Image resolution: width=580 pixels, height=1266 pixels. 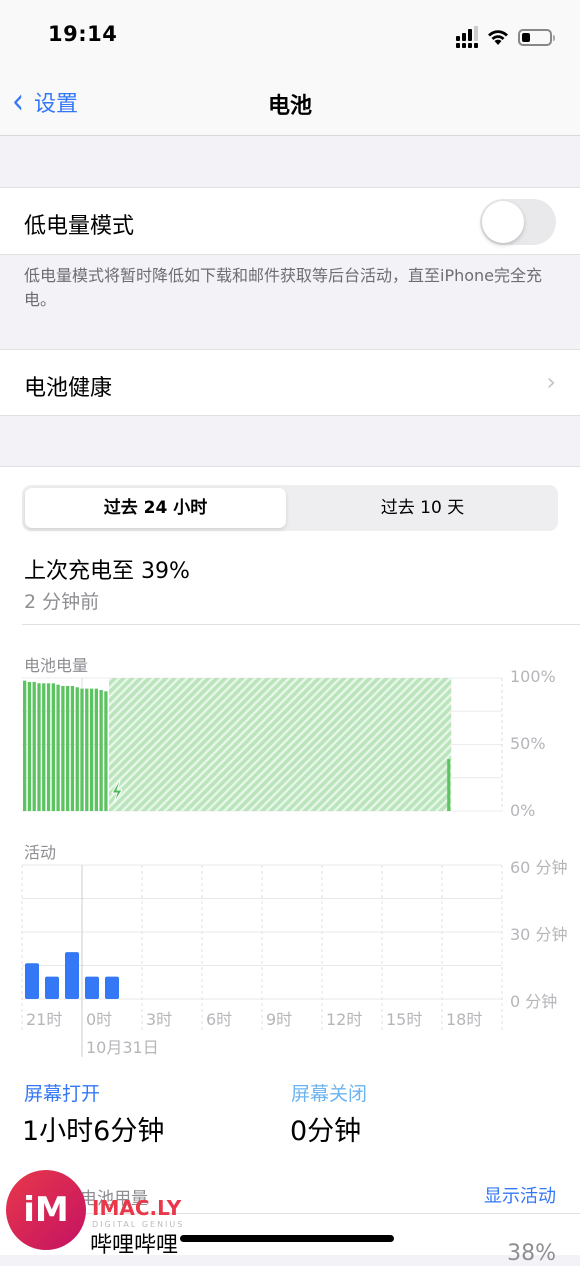 What do you see at coordinates (93, 1131) in the screenshot?
I see `screen-on-value: 1小时6分钟` at bounding box center [93, 1131].